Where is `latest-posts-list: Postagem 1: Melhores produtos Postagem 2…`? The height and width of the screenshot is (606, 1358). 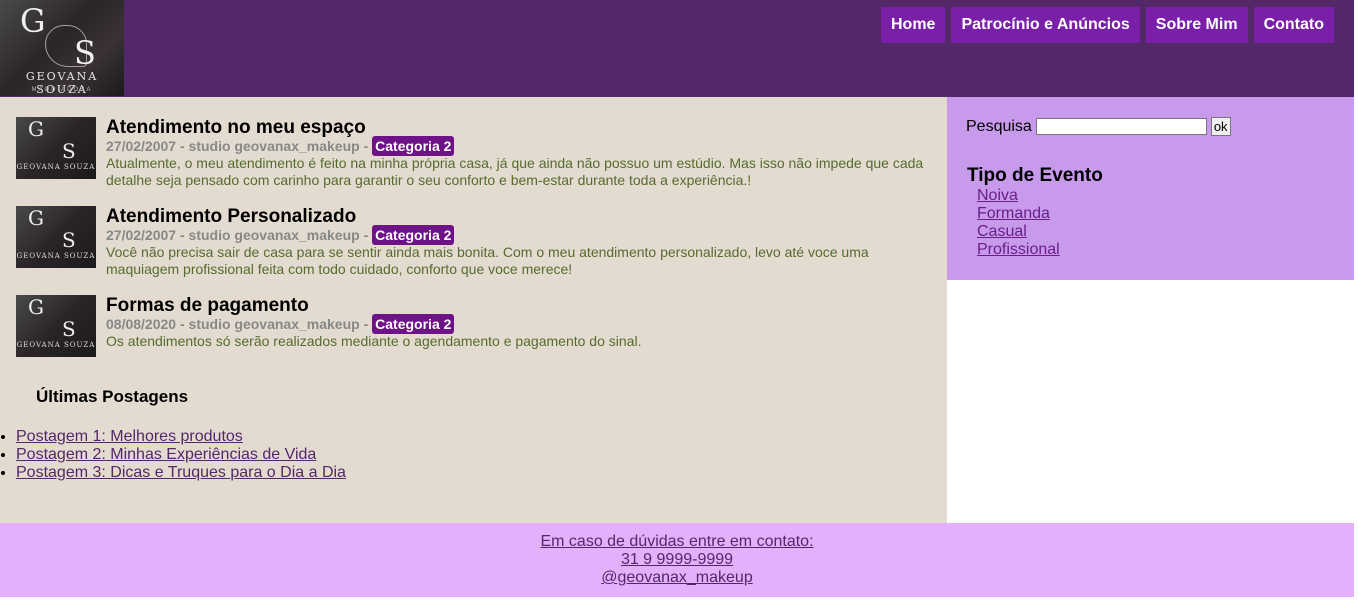
latest-posts-list: Postagem 1: Melhores produtos Postagem 2… is located at coordinates (173, 455).